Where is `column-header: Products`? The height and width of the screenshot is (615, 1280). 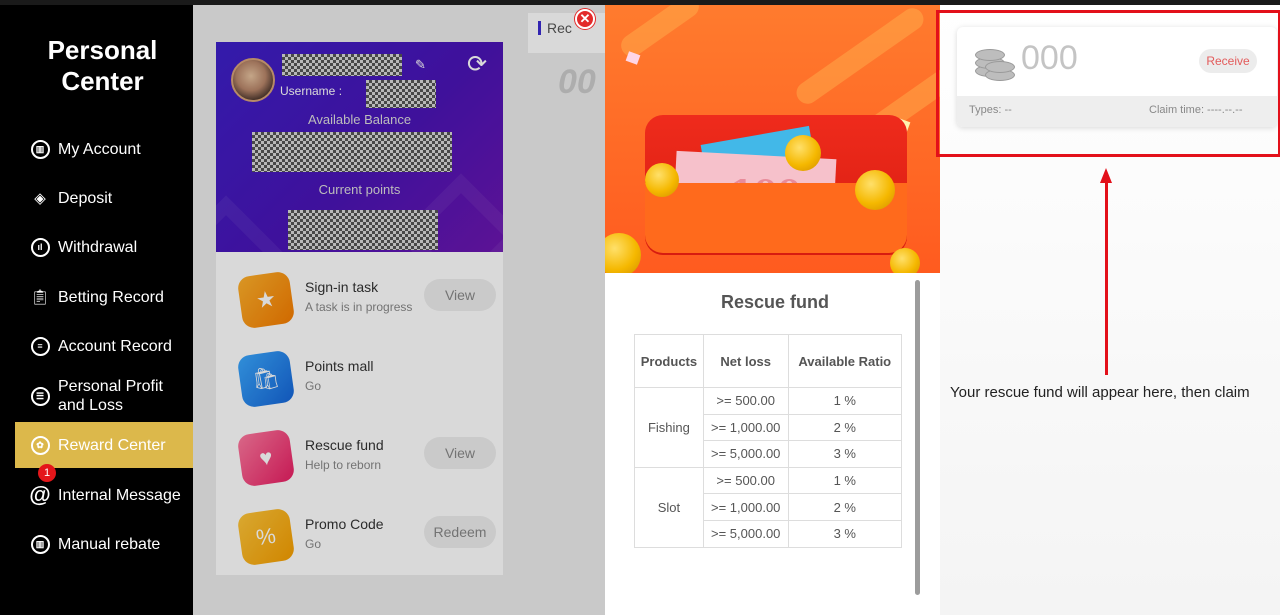
column-header: Products is located at coordinates (669, 361).